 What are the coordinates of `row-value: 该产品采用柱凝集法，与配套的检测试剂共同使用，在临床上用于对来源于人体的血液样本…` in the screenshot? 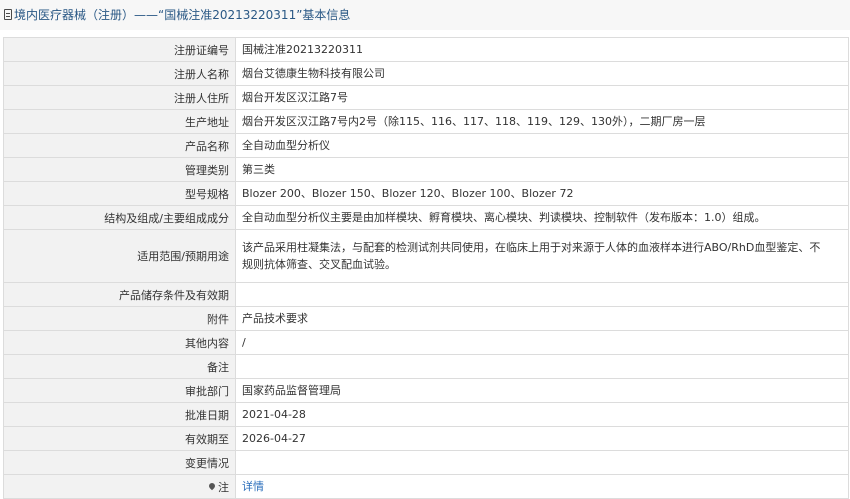 It's located at (542, 256).